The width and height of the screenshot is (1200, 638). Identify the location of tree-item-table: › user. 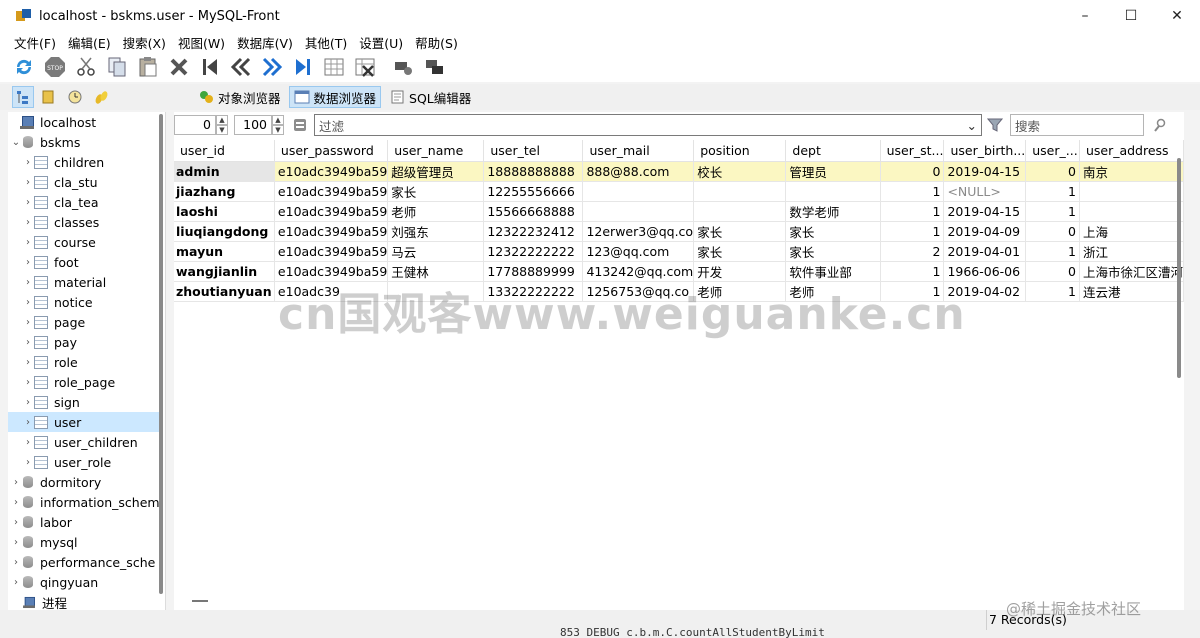
(84, 422).